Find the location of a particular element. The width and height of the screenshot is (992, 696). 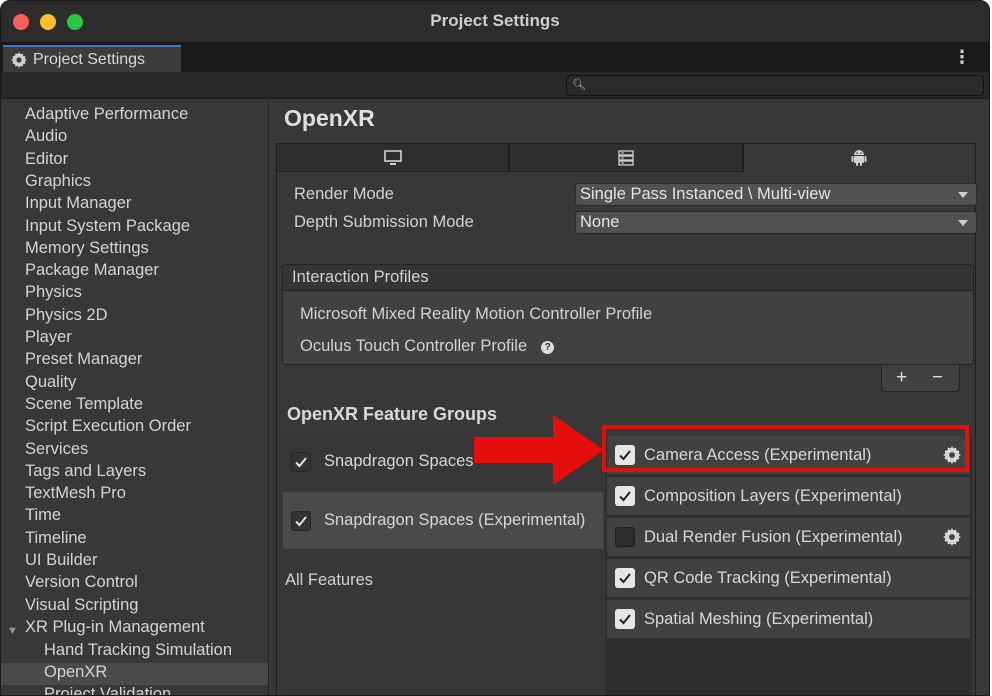

sidebar-item-package-manager: Package Manager is located at coordinates (92, 270).